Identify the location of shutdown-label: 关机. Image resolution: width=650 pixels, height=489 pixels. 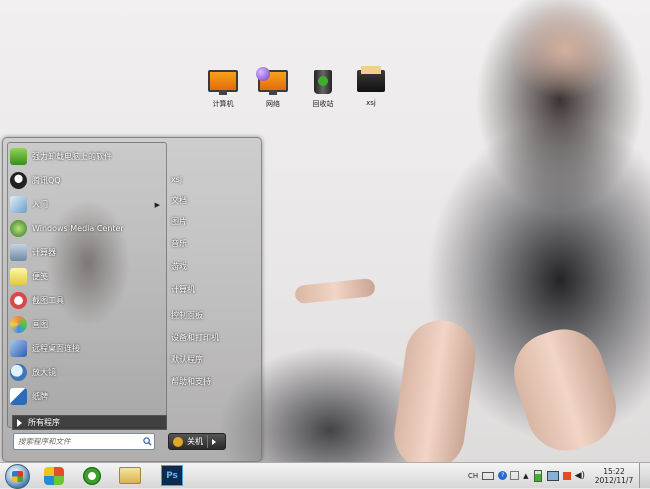
(195, 441).